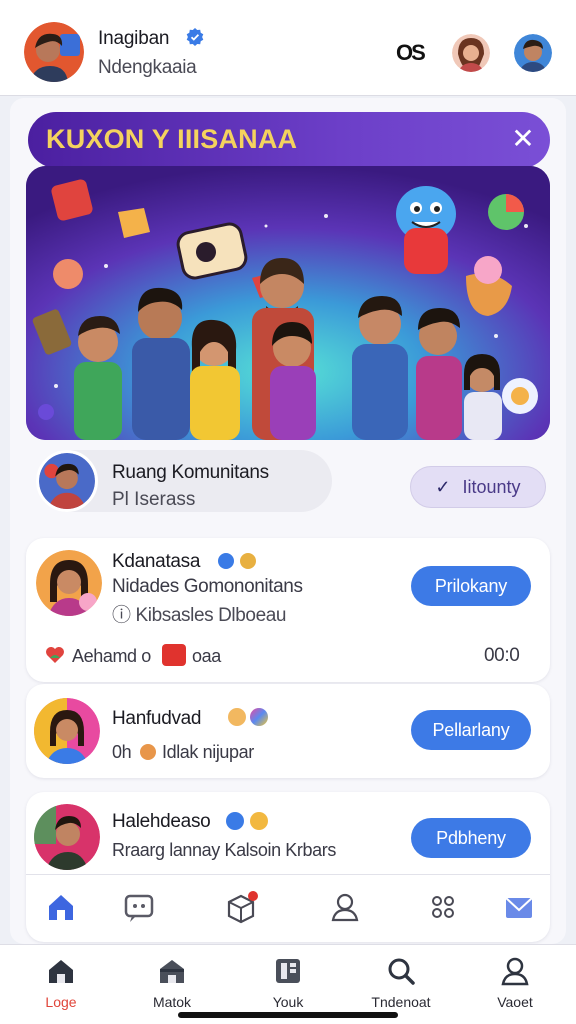 The width and height of the screenshot is (576, 1024). Describe the element at coordinates (471, 586) in the screenshot. I see `post-action-button: Prilokany` at that location.